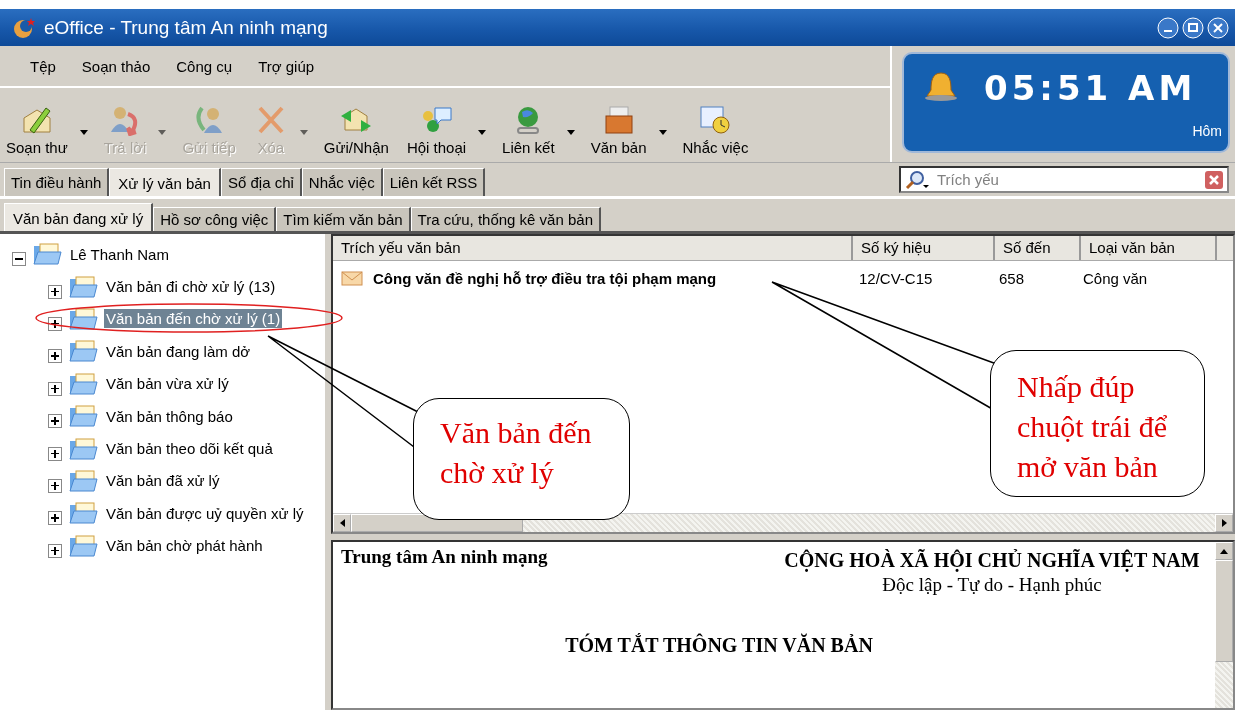  I want to click on collapse-toggle, so click(19, 259).